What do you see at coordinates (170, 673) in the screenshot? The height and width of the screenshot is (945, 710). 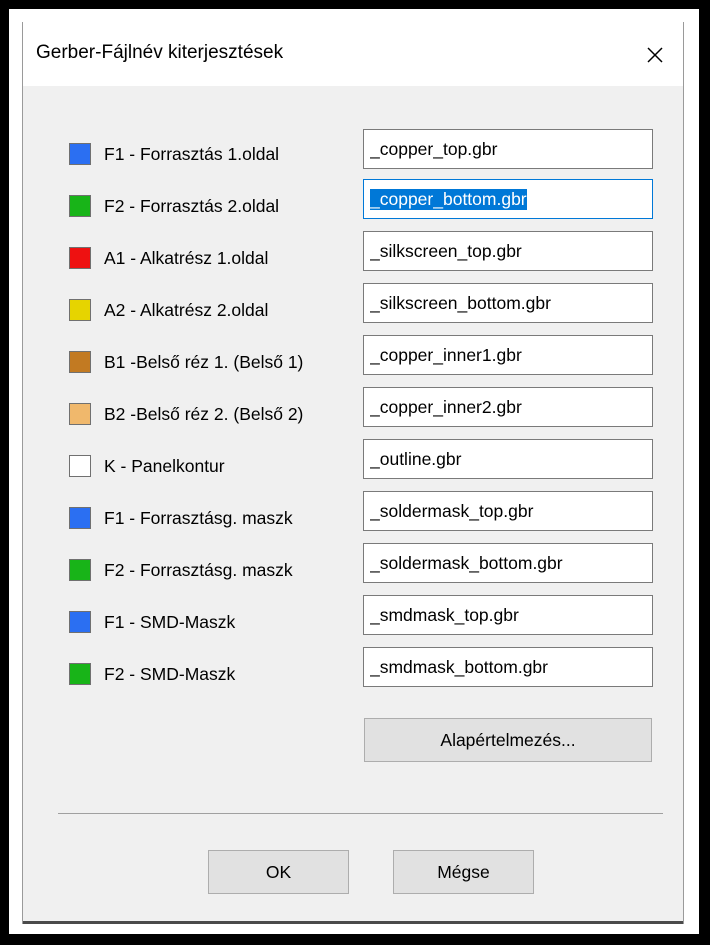 I see `layer-name: F2 - SMD-Maszk` at bounding box center [170, 673].